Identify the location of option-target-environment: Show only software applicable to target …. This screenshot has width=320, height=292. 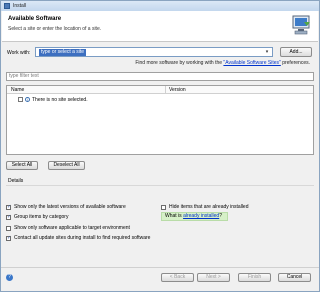
(68, 228).